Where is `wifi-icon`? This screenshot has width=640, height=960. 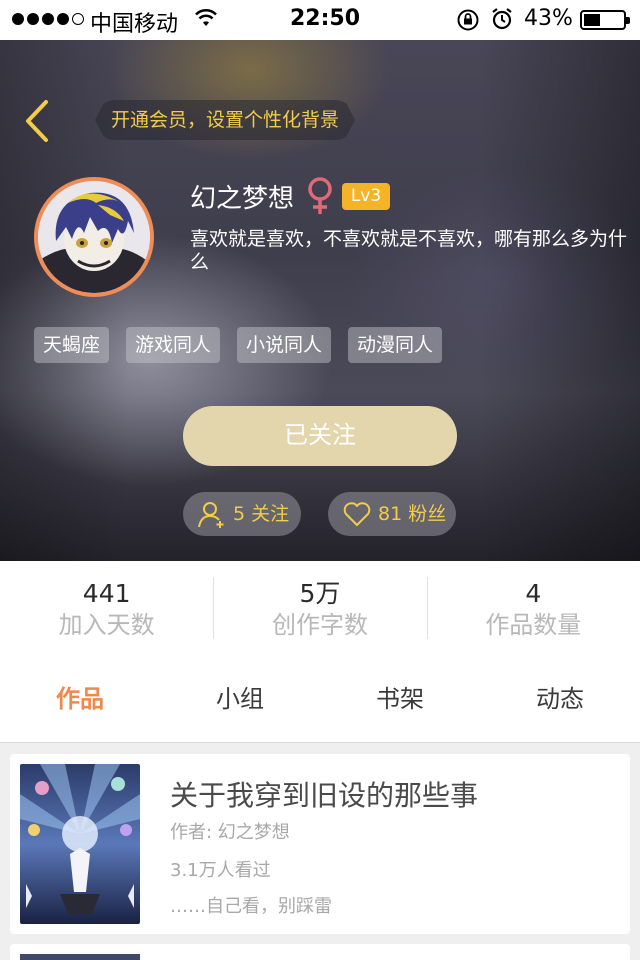
wifi-icon is located at coordinates (206, 21).